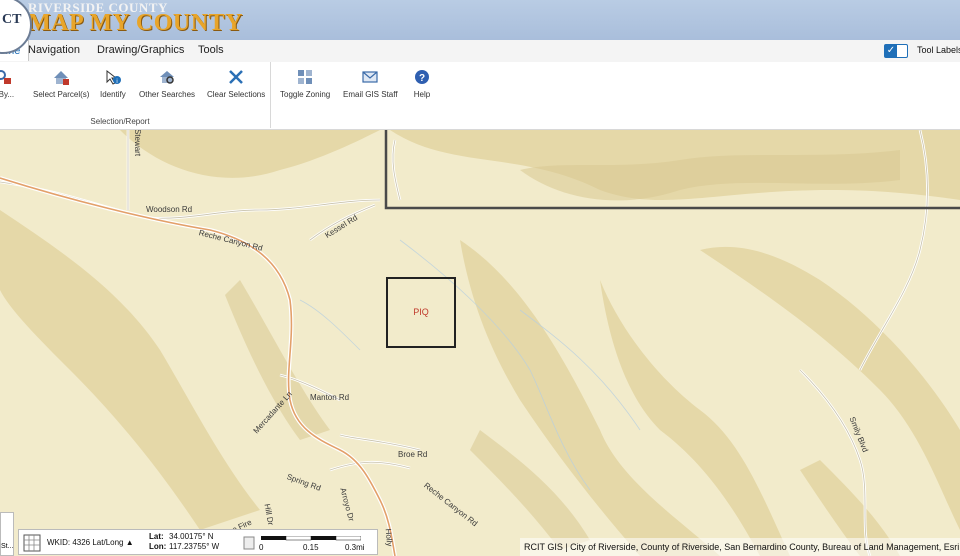 The width and height of the screenshot is (960, 556). Describe the element at coordinates (261, 547) in the screenshot. I see `scale-label-0: 0` at that location.